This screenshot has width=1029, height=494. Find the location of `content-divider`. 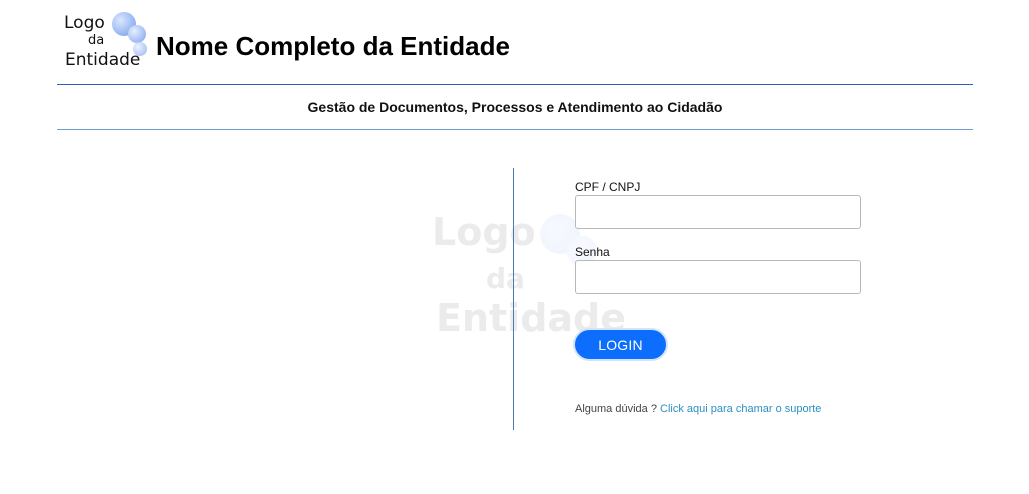

content-divider is located at coordinates (513, 299).